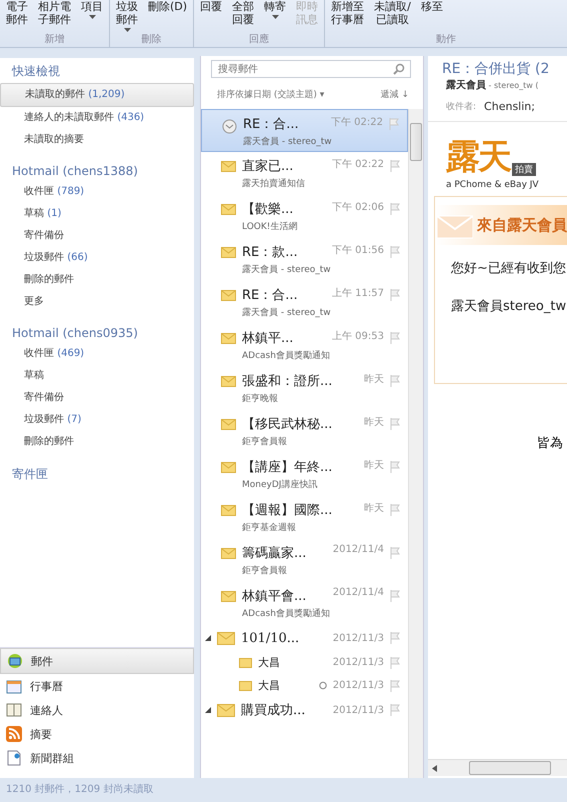  I want to click on folder-item: 未讀取的摘要, so click(97, 140).